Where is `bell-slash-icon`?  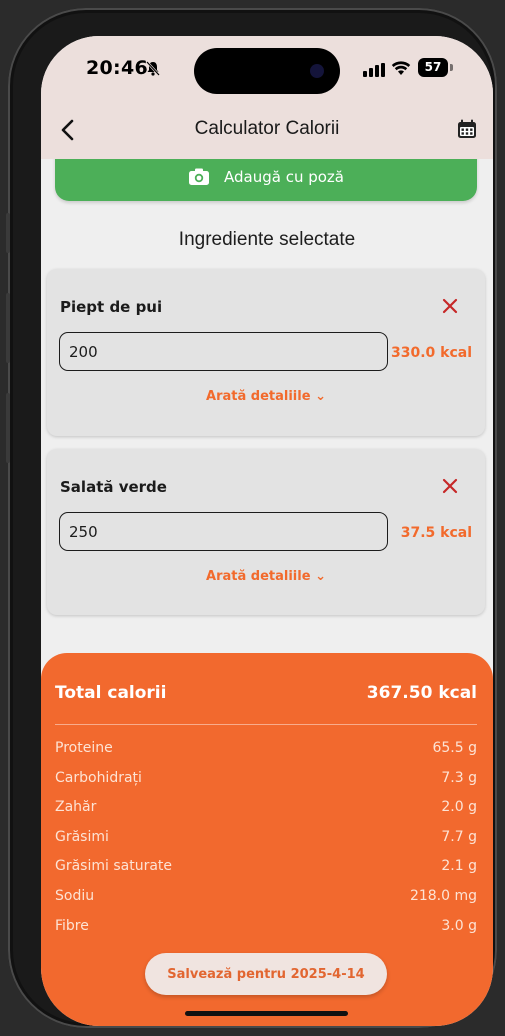 bell-slash-icon is located at coordinates (153, 68).